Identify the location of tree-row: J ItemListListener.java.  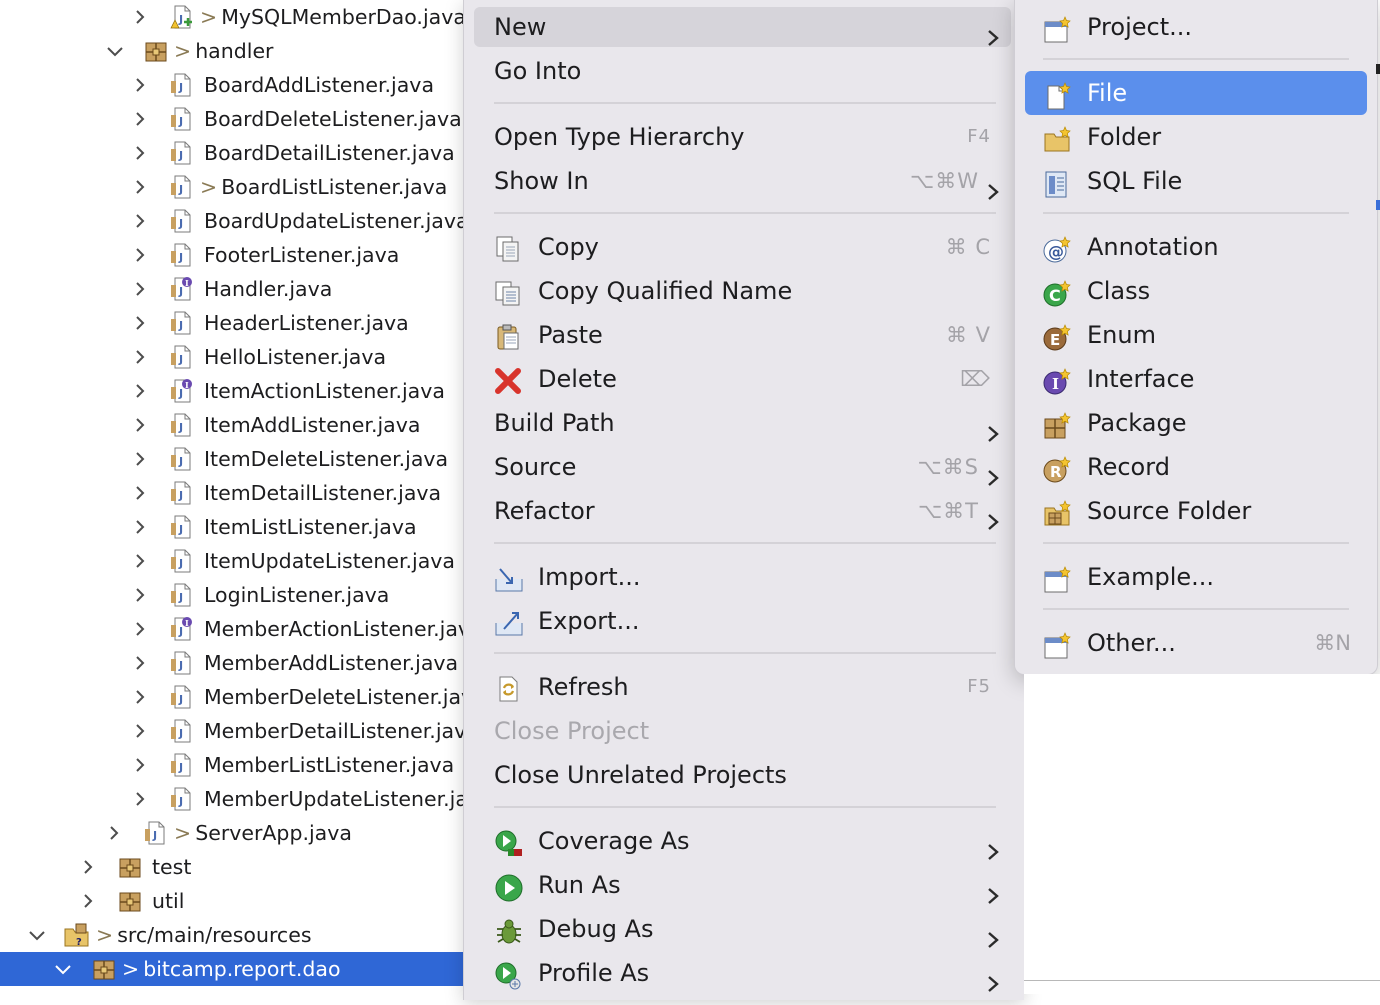
(235, 527).